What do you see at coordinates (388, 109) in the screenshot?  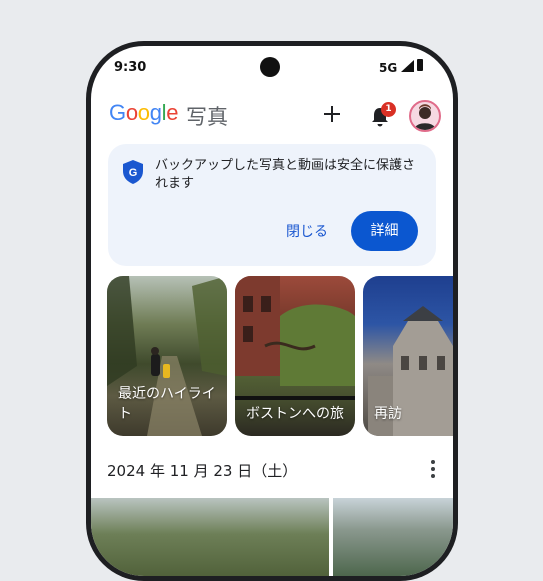 I see `notification-badge: 1` at bounding box center [388, 109].